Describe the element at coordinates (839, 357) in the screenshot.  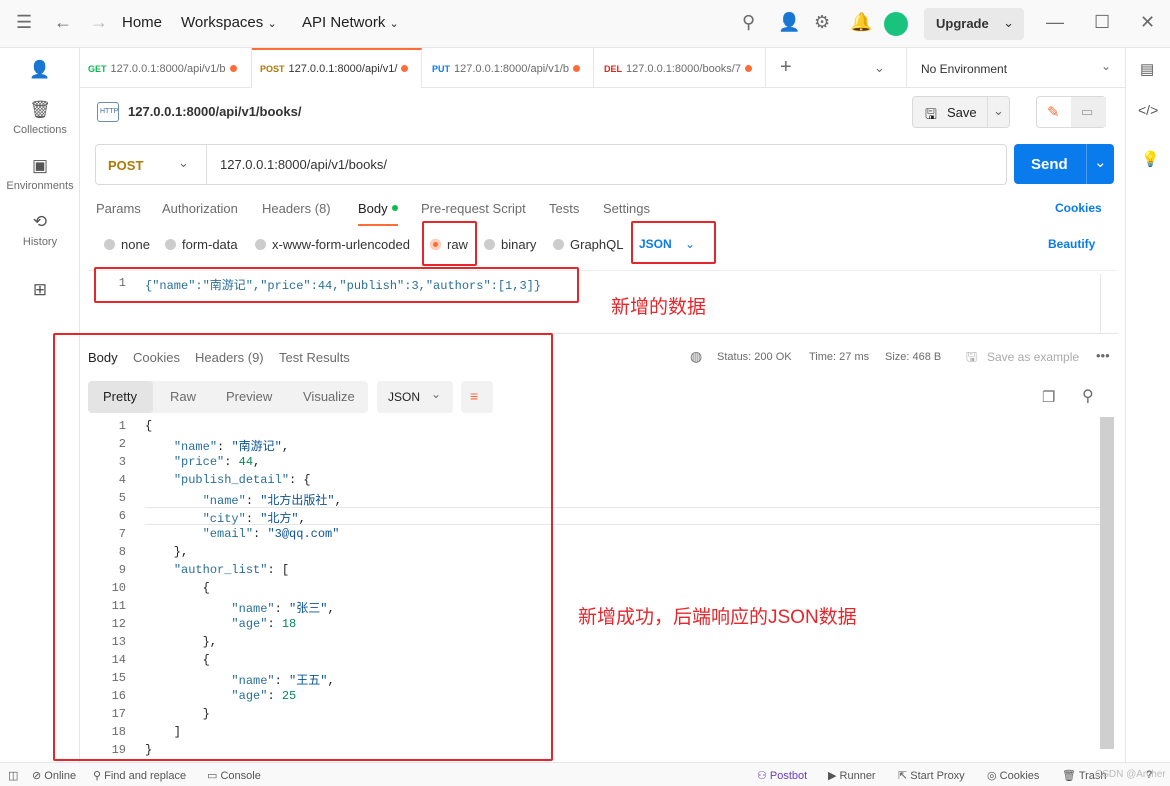
I see `response-time: Time: 27 ms` at that location.